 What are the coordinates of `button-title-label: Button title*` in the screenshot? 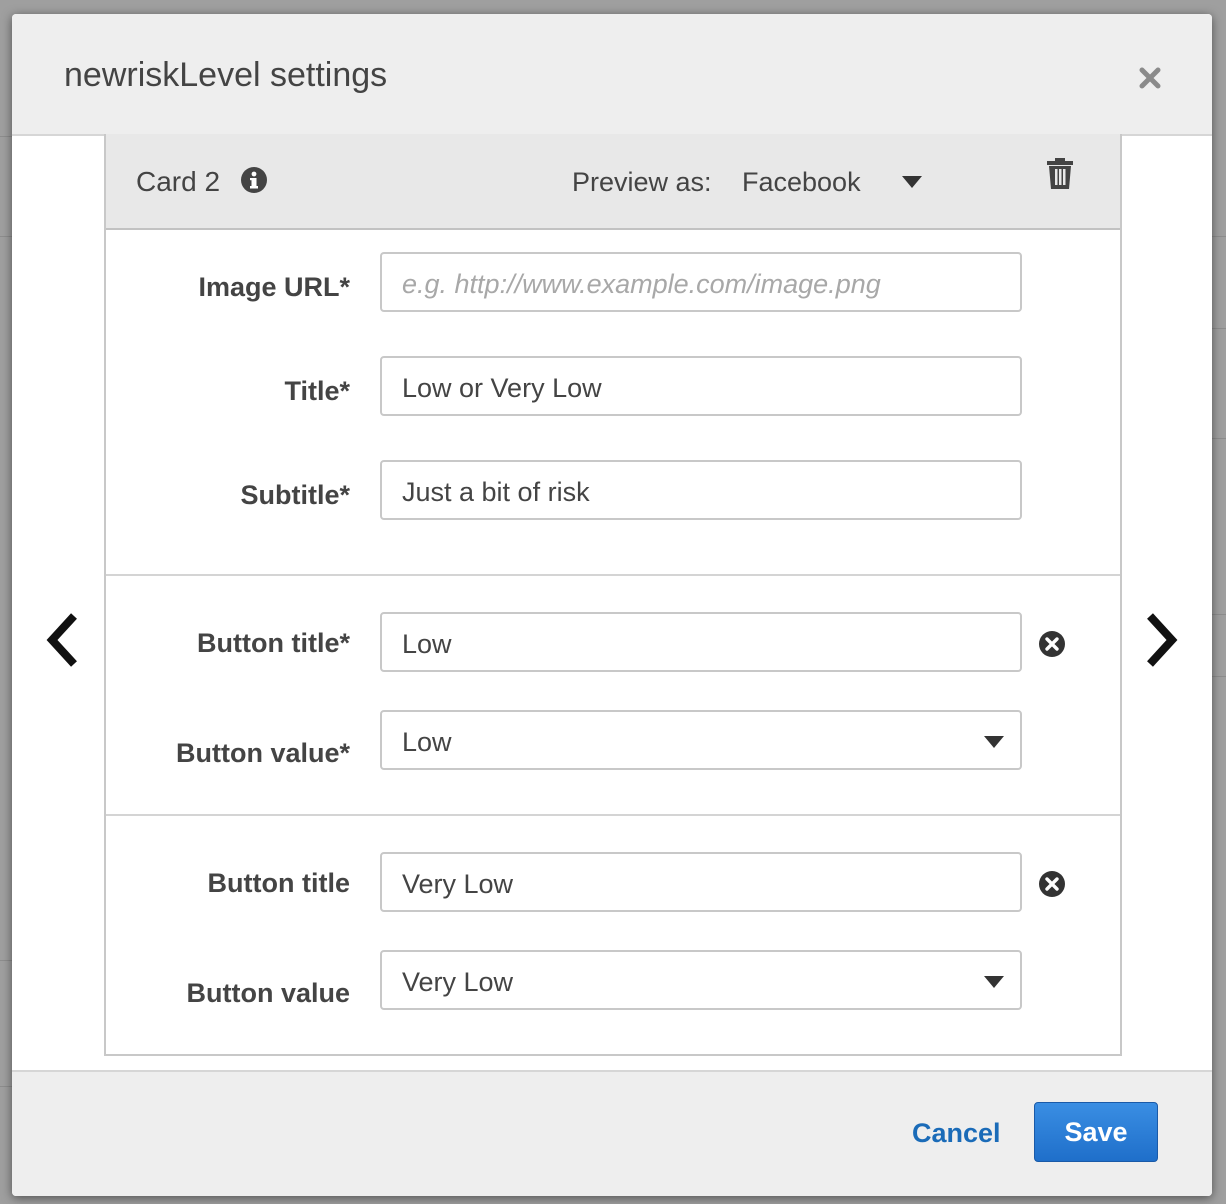 It's located at (273, 643).